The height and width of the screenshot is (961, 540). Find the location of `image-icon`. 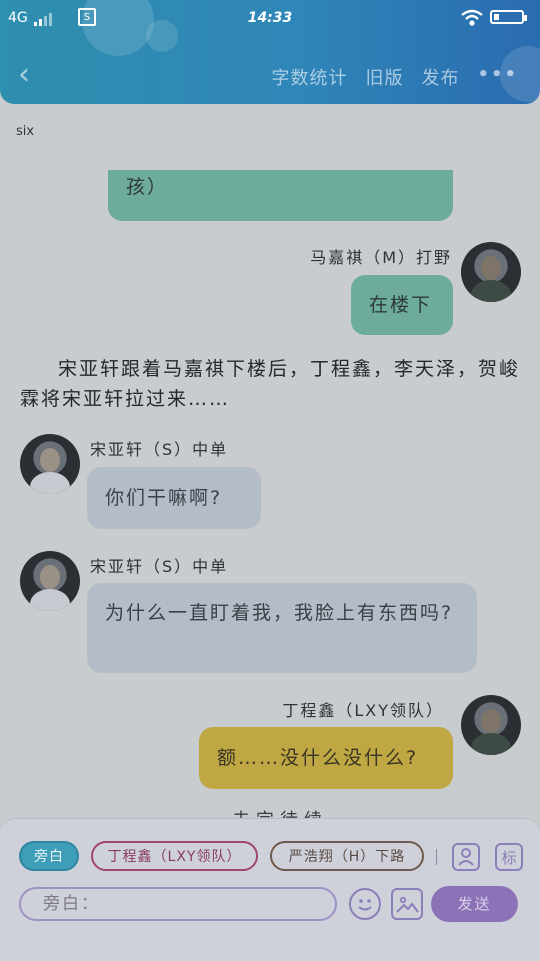

image-icon is located at coordinates (407, 904).